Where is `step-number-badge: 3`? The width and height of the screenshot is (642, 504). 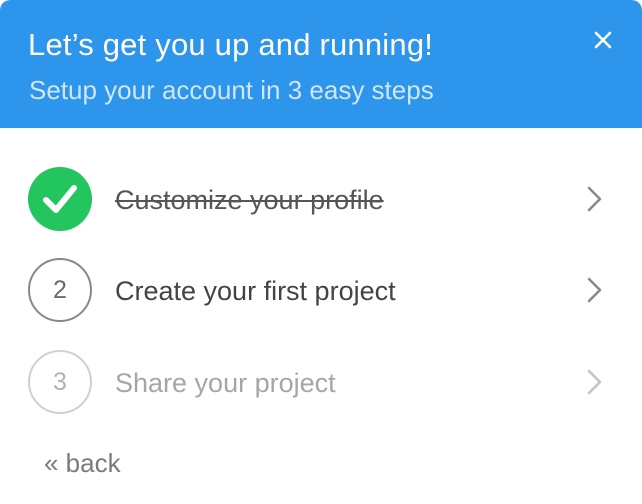 step-number-badge: 3 is located at coordinates (60, 382).